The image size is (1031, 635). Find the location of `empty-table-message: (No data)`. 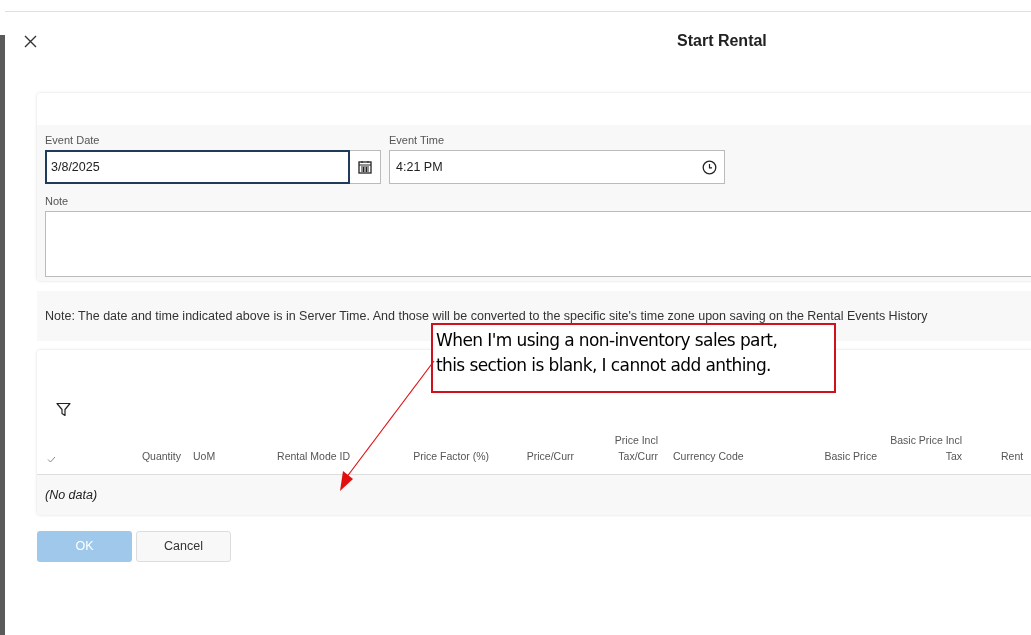

empty-table-message: (No data) is located at coordinates (71, 495).